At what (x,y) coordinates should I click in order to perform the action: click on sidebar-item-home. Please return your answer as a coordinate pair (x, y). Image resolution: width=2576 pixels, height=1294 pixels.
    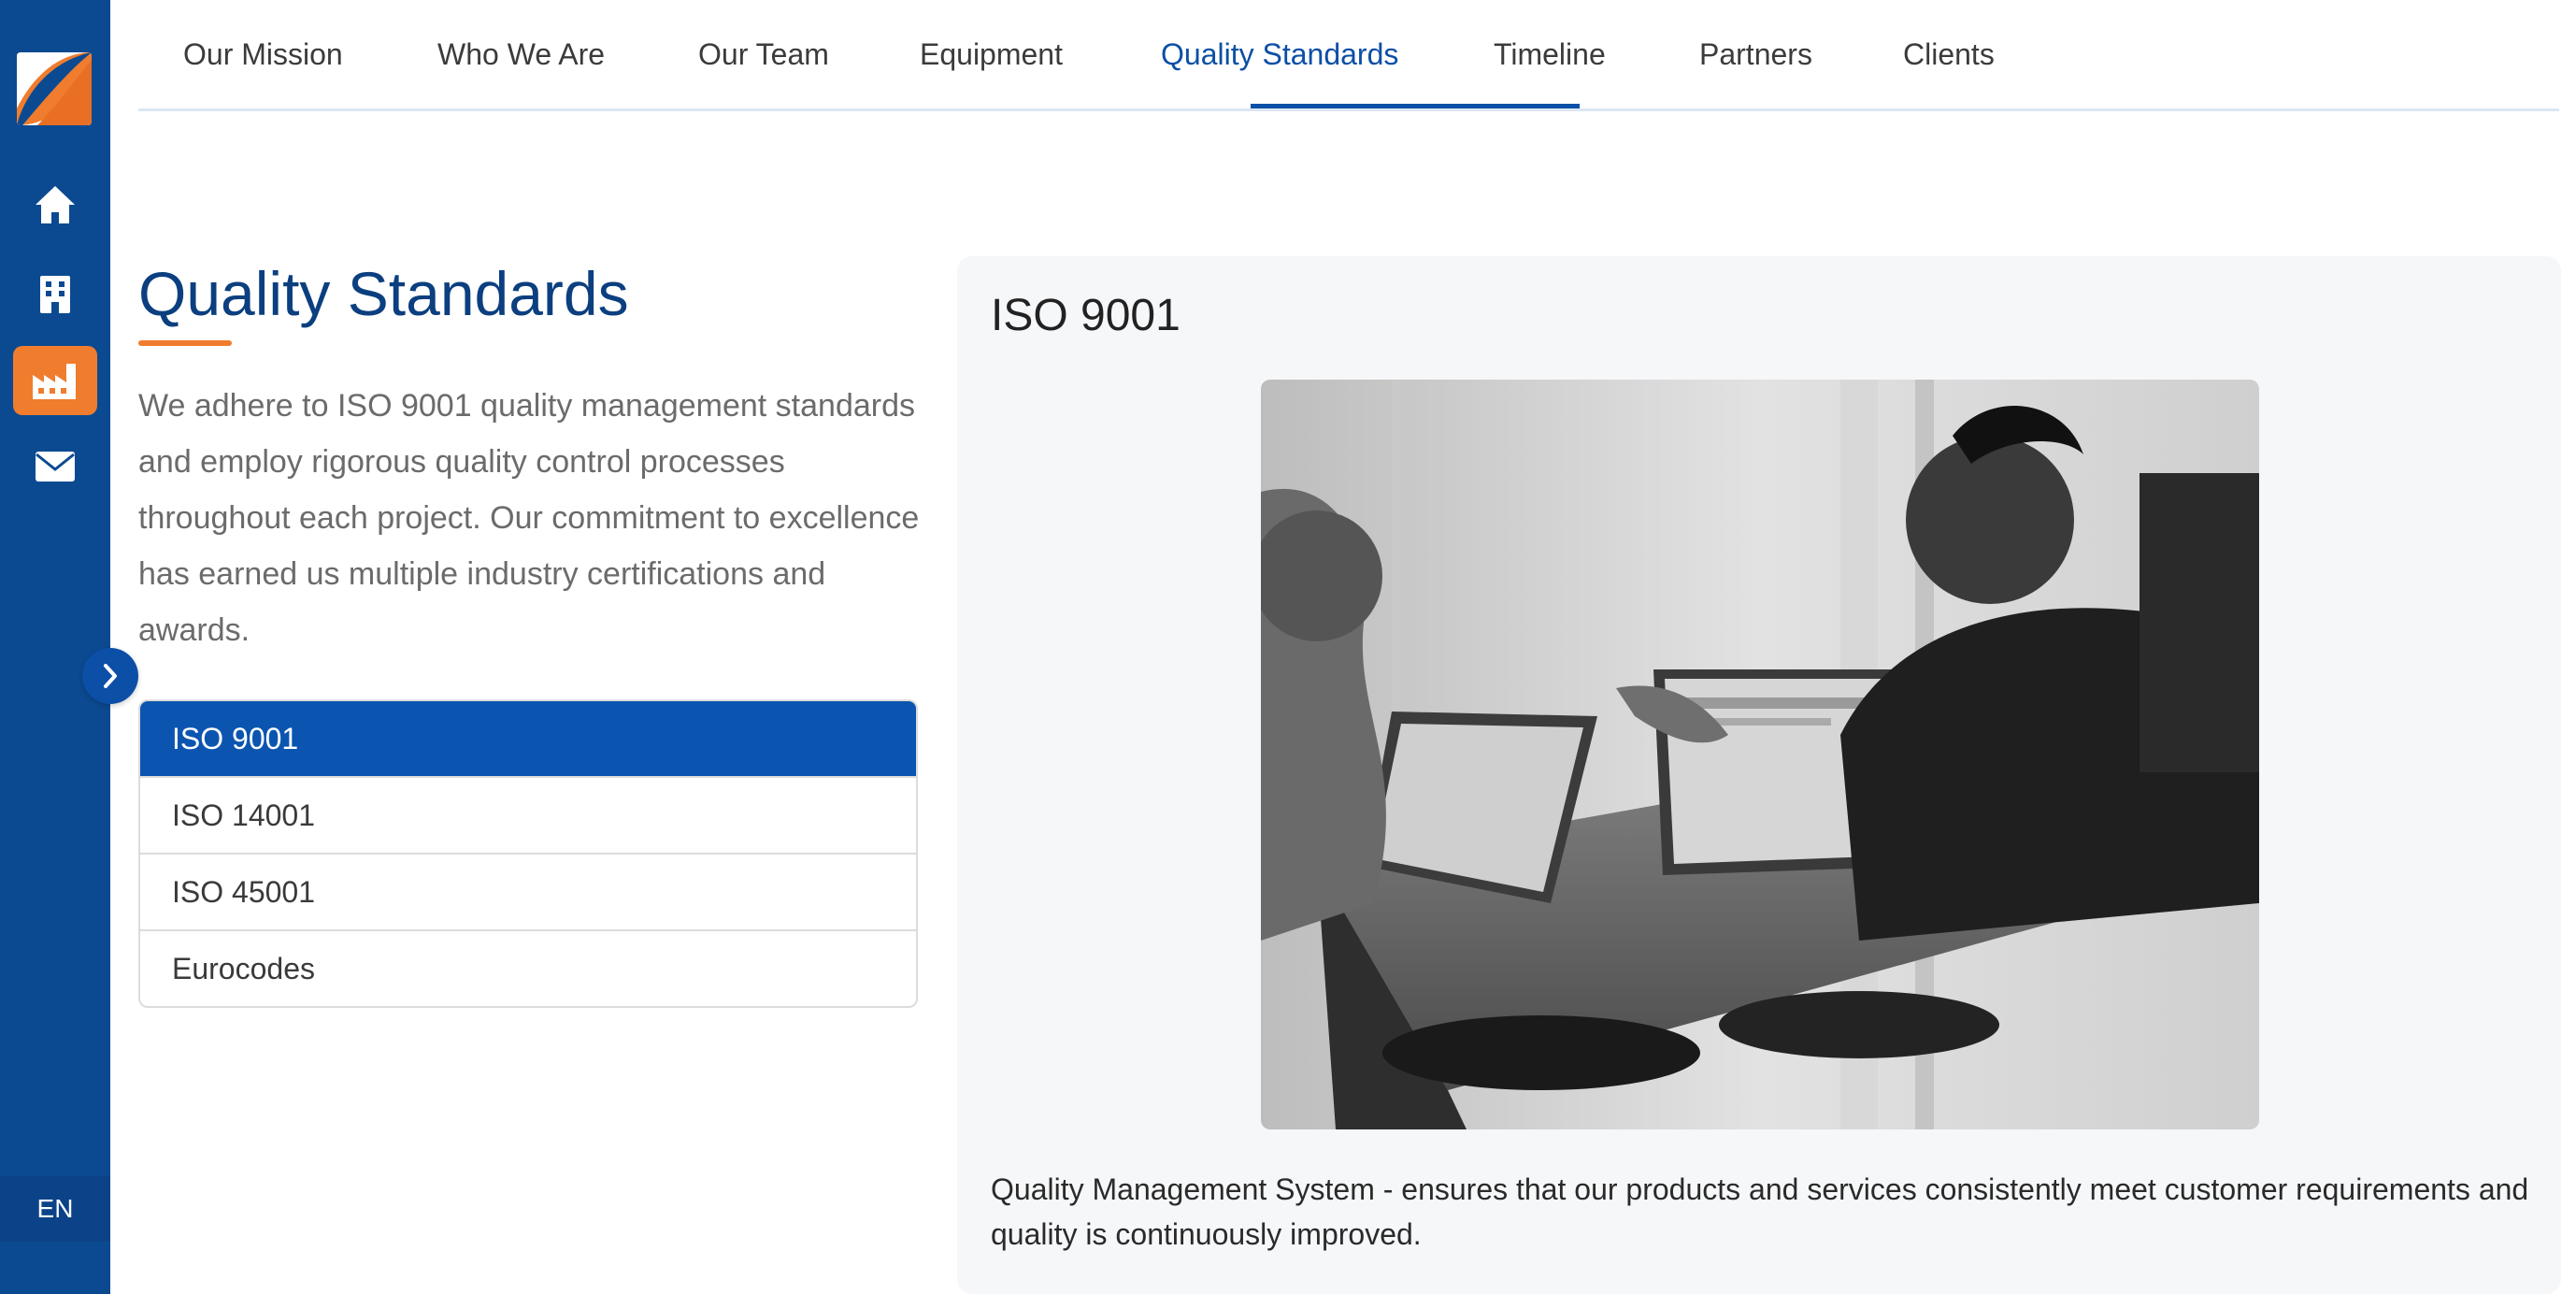
    Looking at the image, I should click on (55, 204).